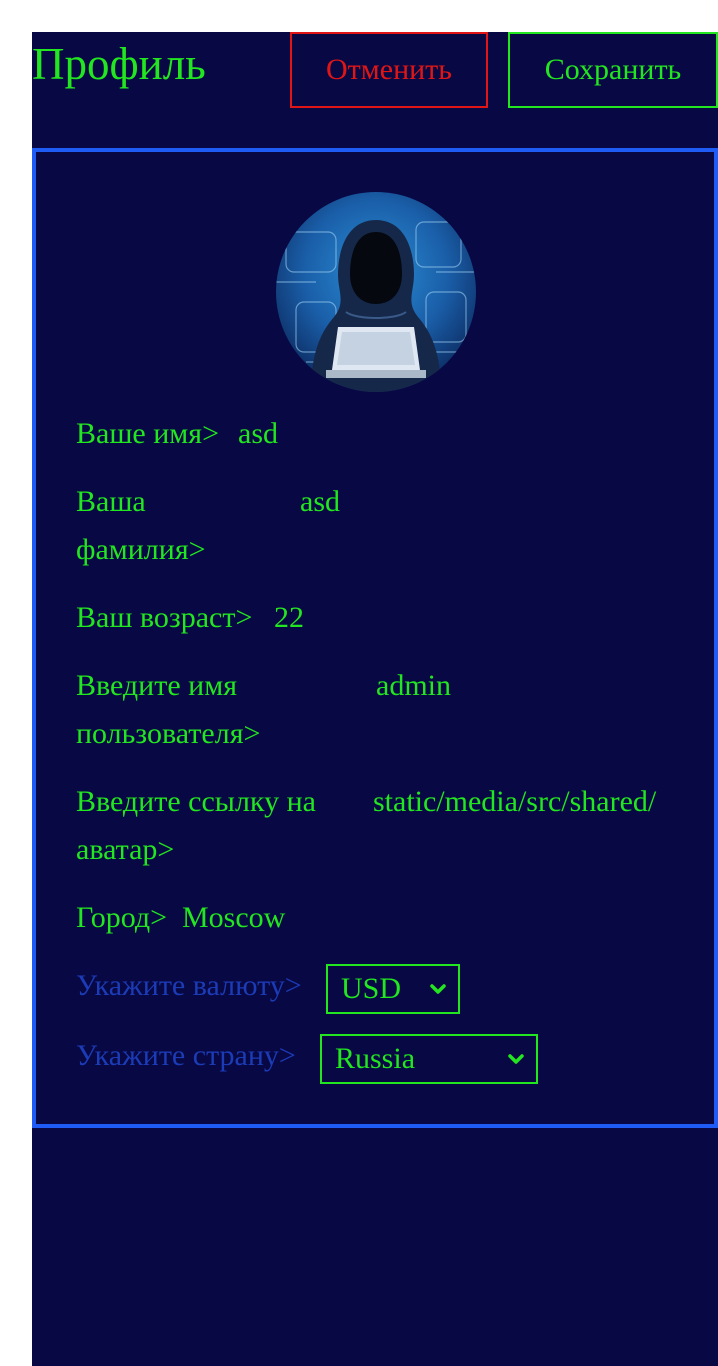  I want to click on currency-label: Укажите валюту>, so click(189, 985).